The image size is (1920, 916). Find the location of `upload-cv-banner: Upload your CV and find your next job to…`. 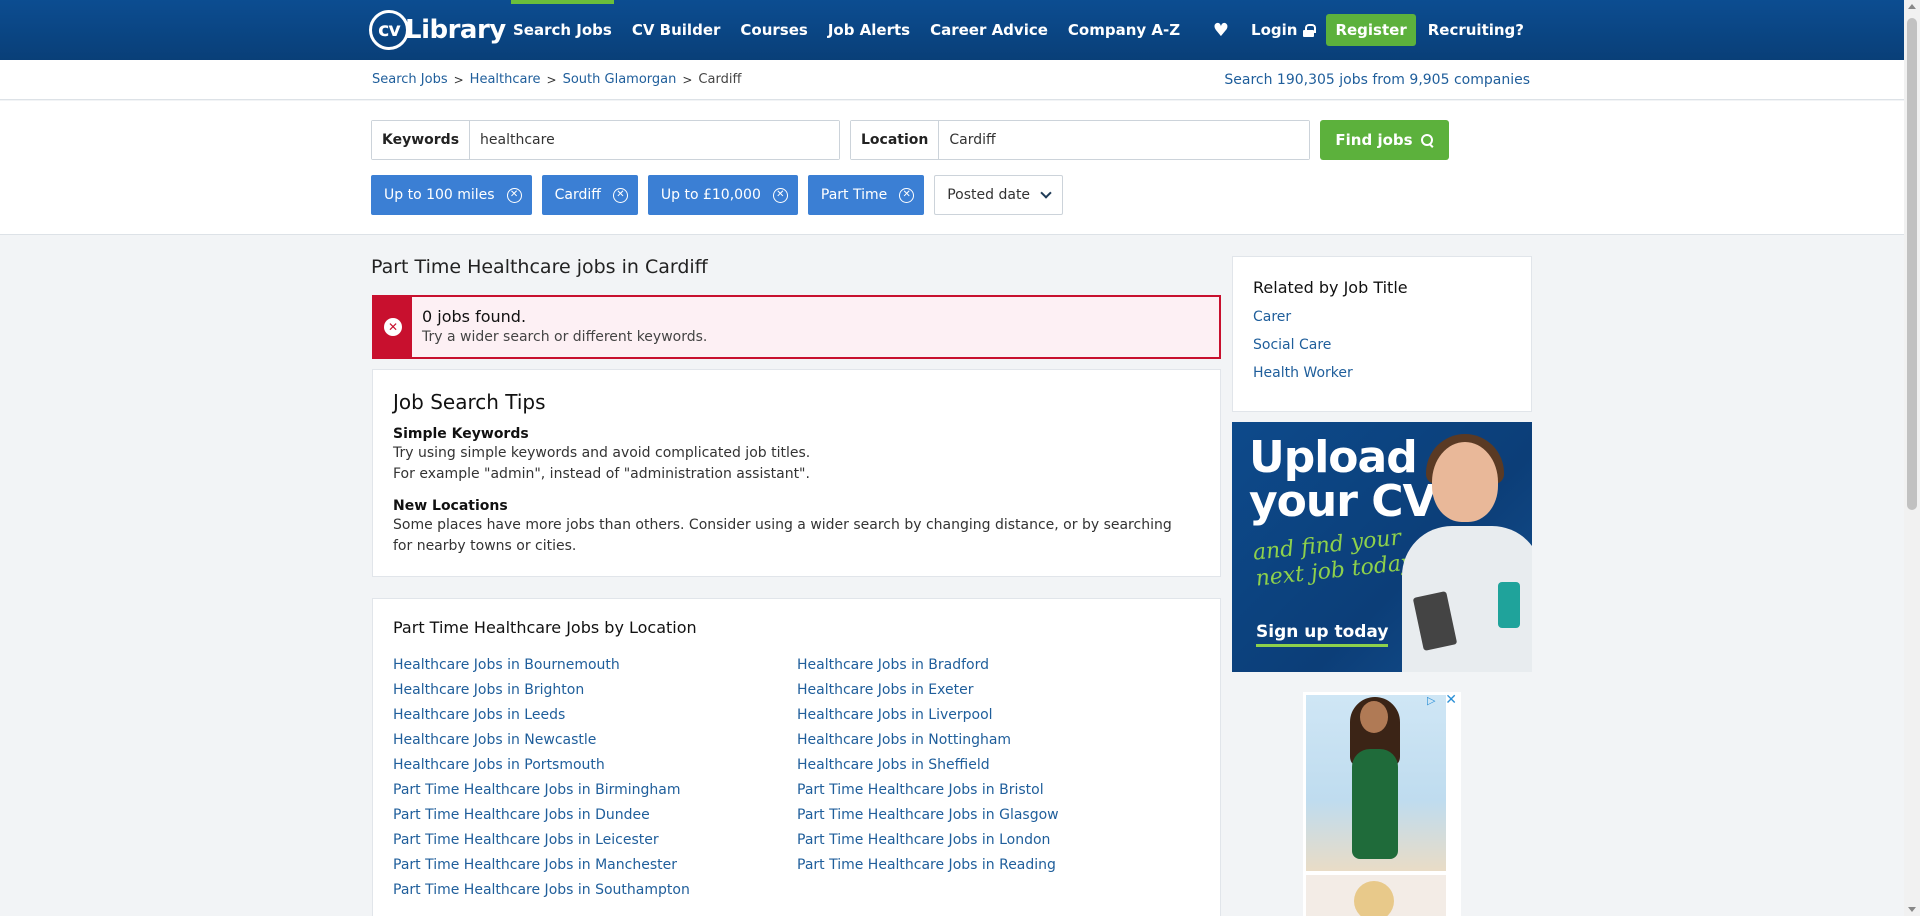

upload-cv-banner: Upload your CV and find your next job to… is located at coordinates (1382, 547).